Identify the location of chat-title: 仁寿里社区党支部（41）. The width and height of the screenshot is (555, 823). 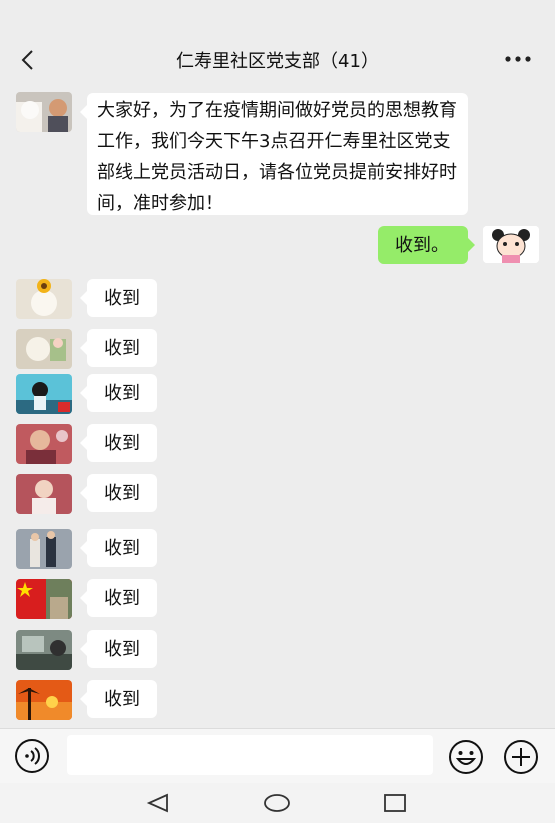
(277, 61).